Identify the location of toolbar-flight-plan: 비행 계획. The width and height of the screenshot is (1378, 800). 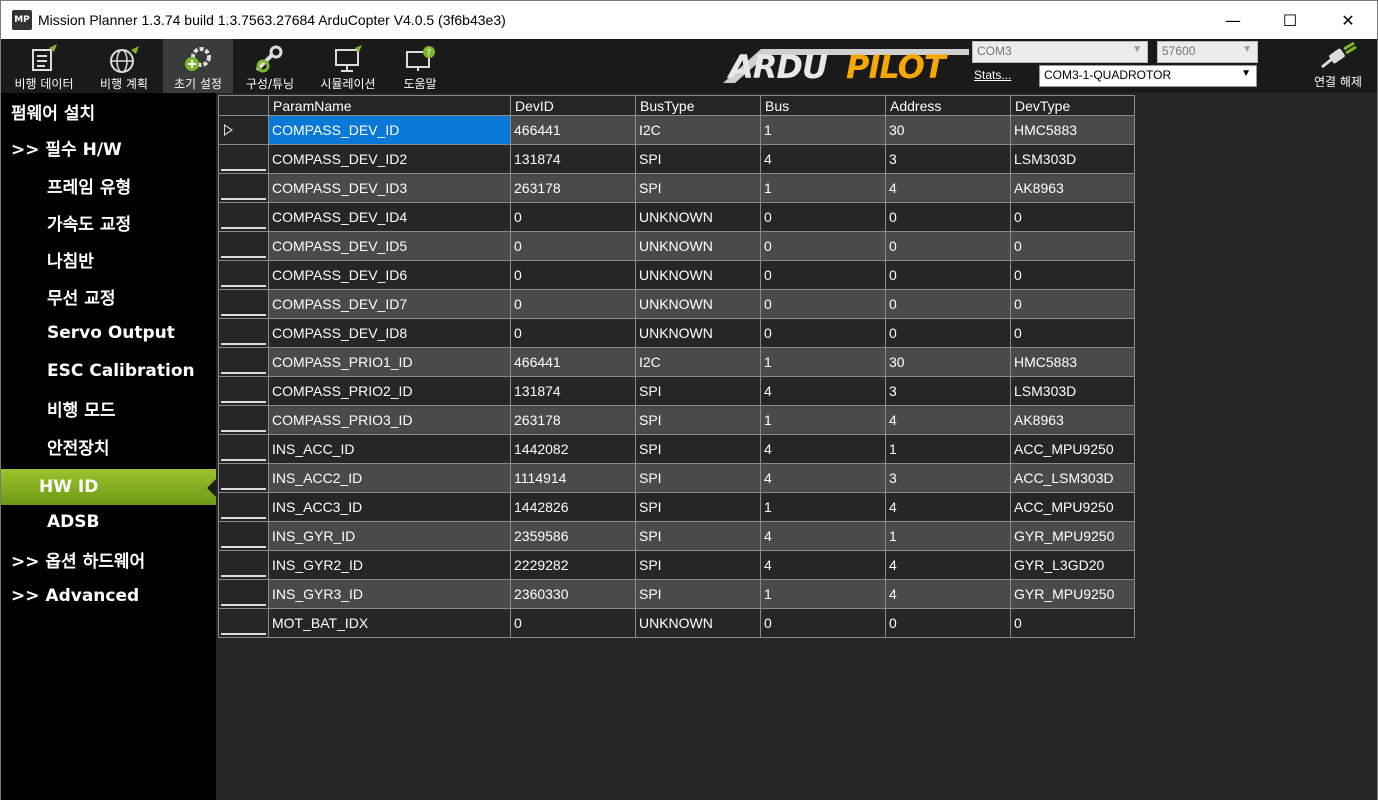
(124, 66).